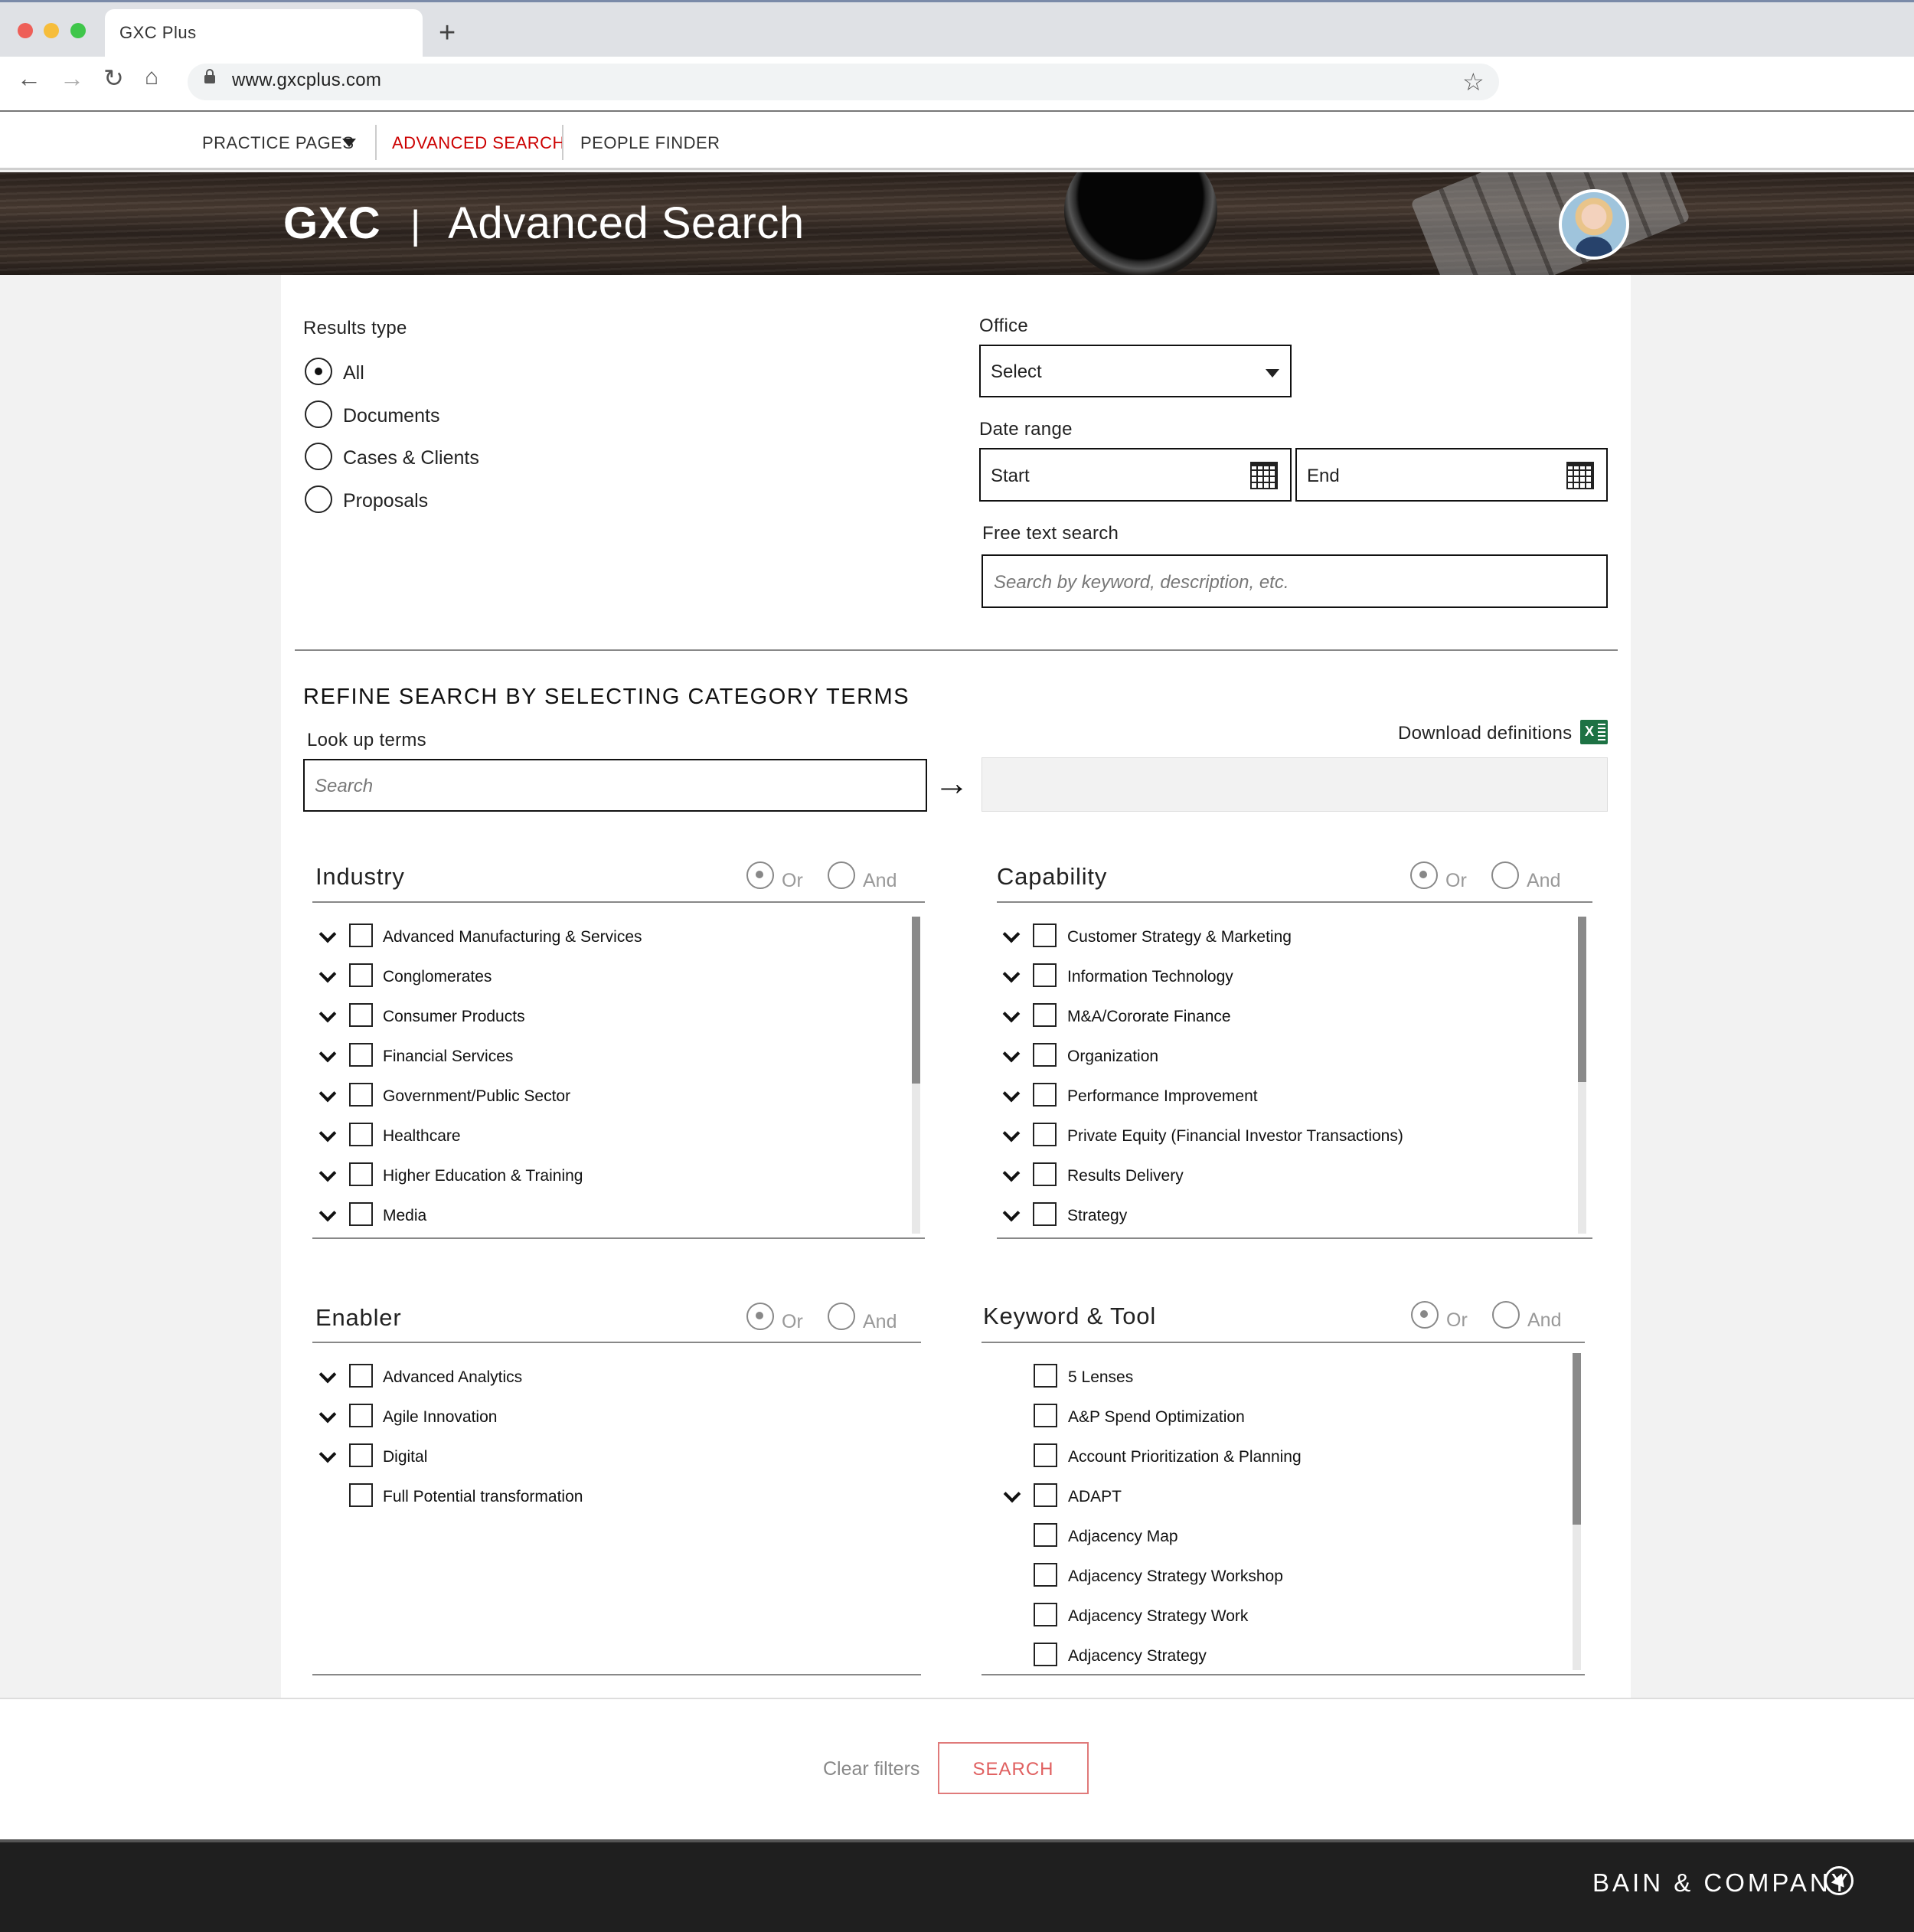 The width and height of the screenshot is (1914, 1932). I want to click on close-window-button, so click(25, 30).